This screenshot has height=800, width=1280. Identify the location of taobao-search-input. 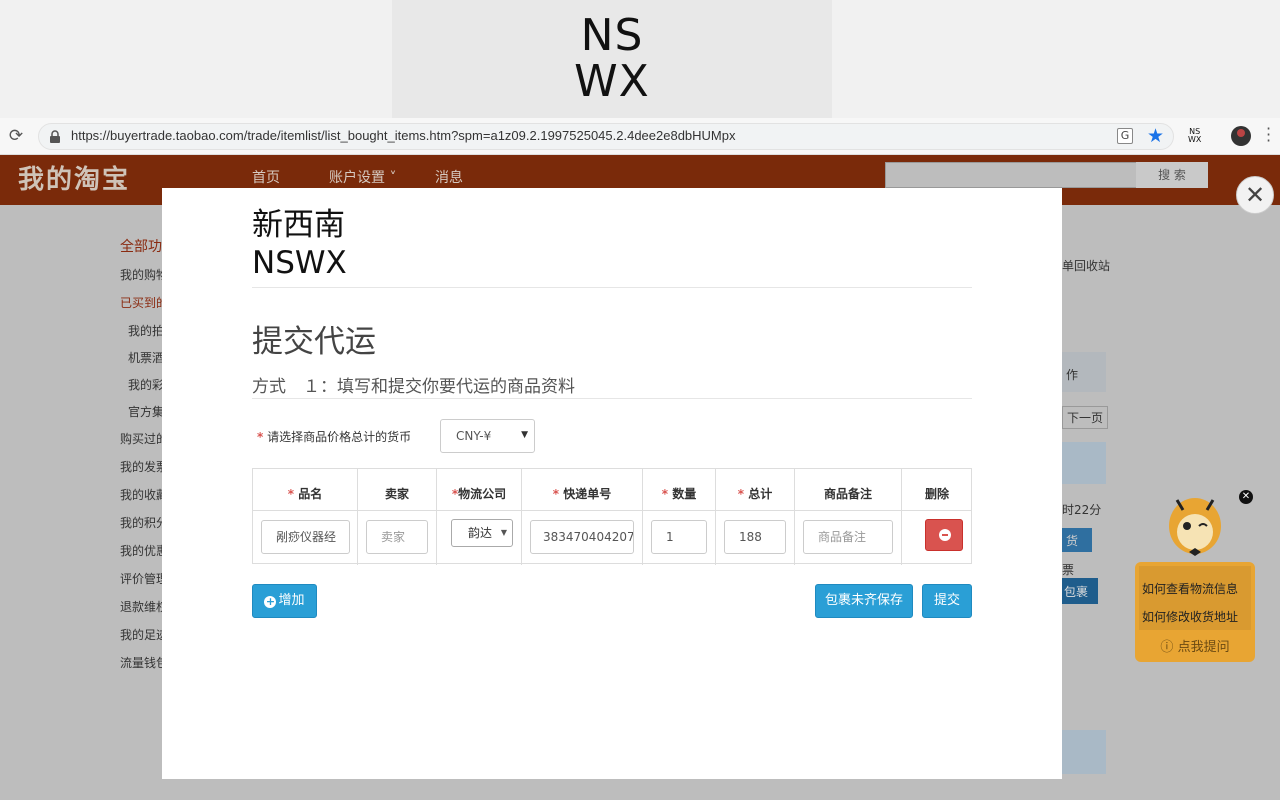
(1011, 175).